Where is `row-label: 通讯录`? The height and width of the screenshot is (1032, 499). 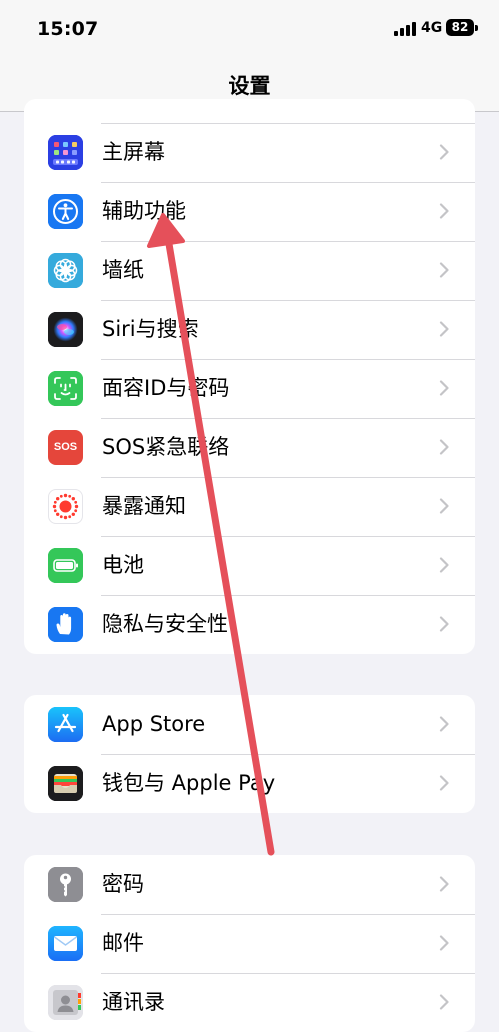 row-label: 通讯录 is located at coordinates (133, 1002).